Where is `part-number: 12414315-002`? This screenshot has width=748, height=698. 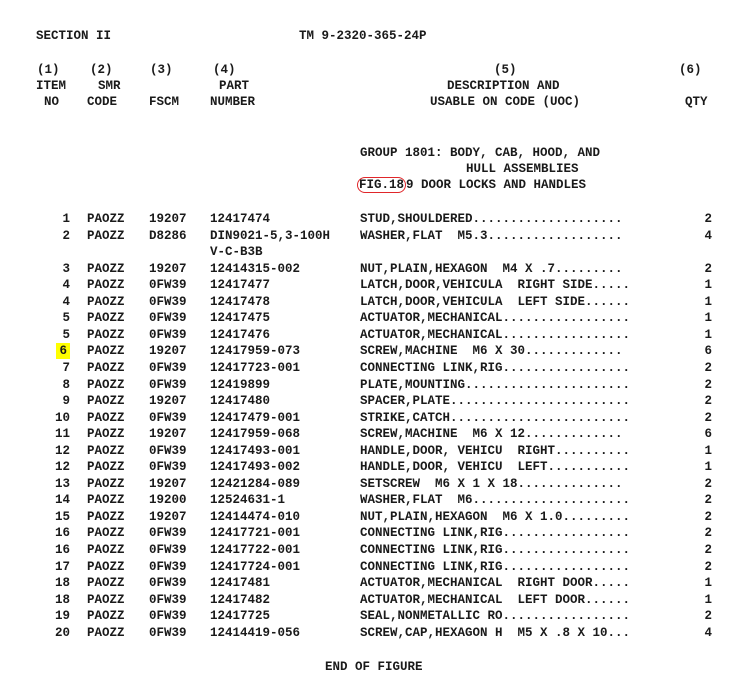 part-number: 12414315-002 is located at coordinates (255, 269).